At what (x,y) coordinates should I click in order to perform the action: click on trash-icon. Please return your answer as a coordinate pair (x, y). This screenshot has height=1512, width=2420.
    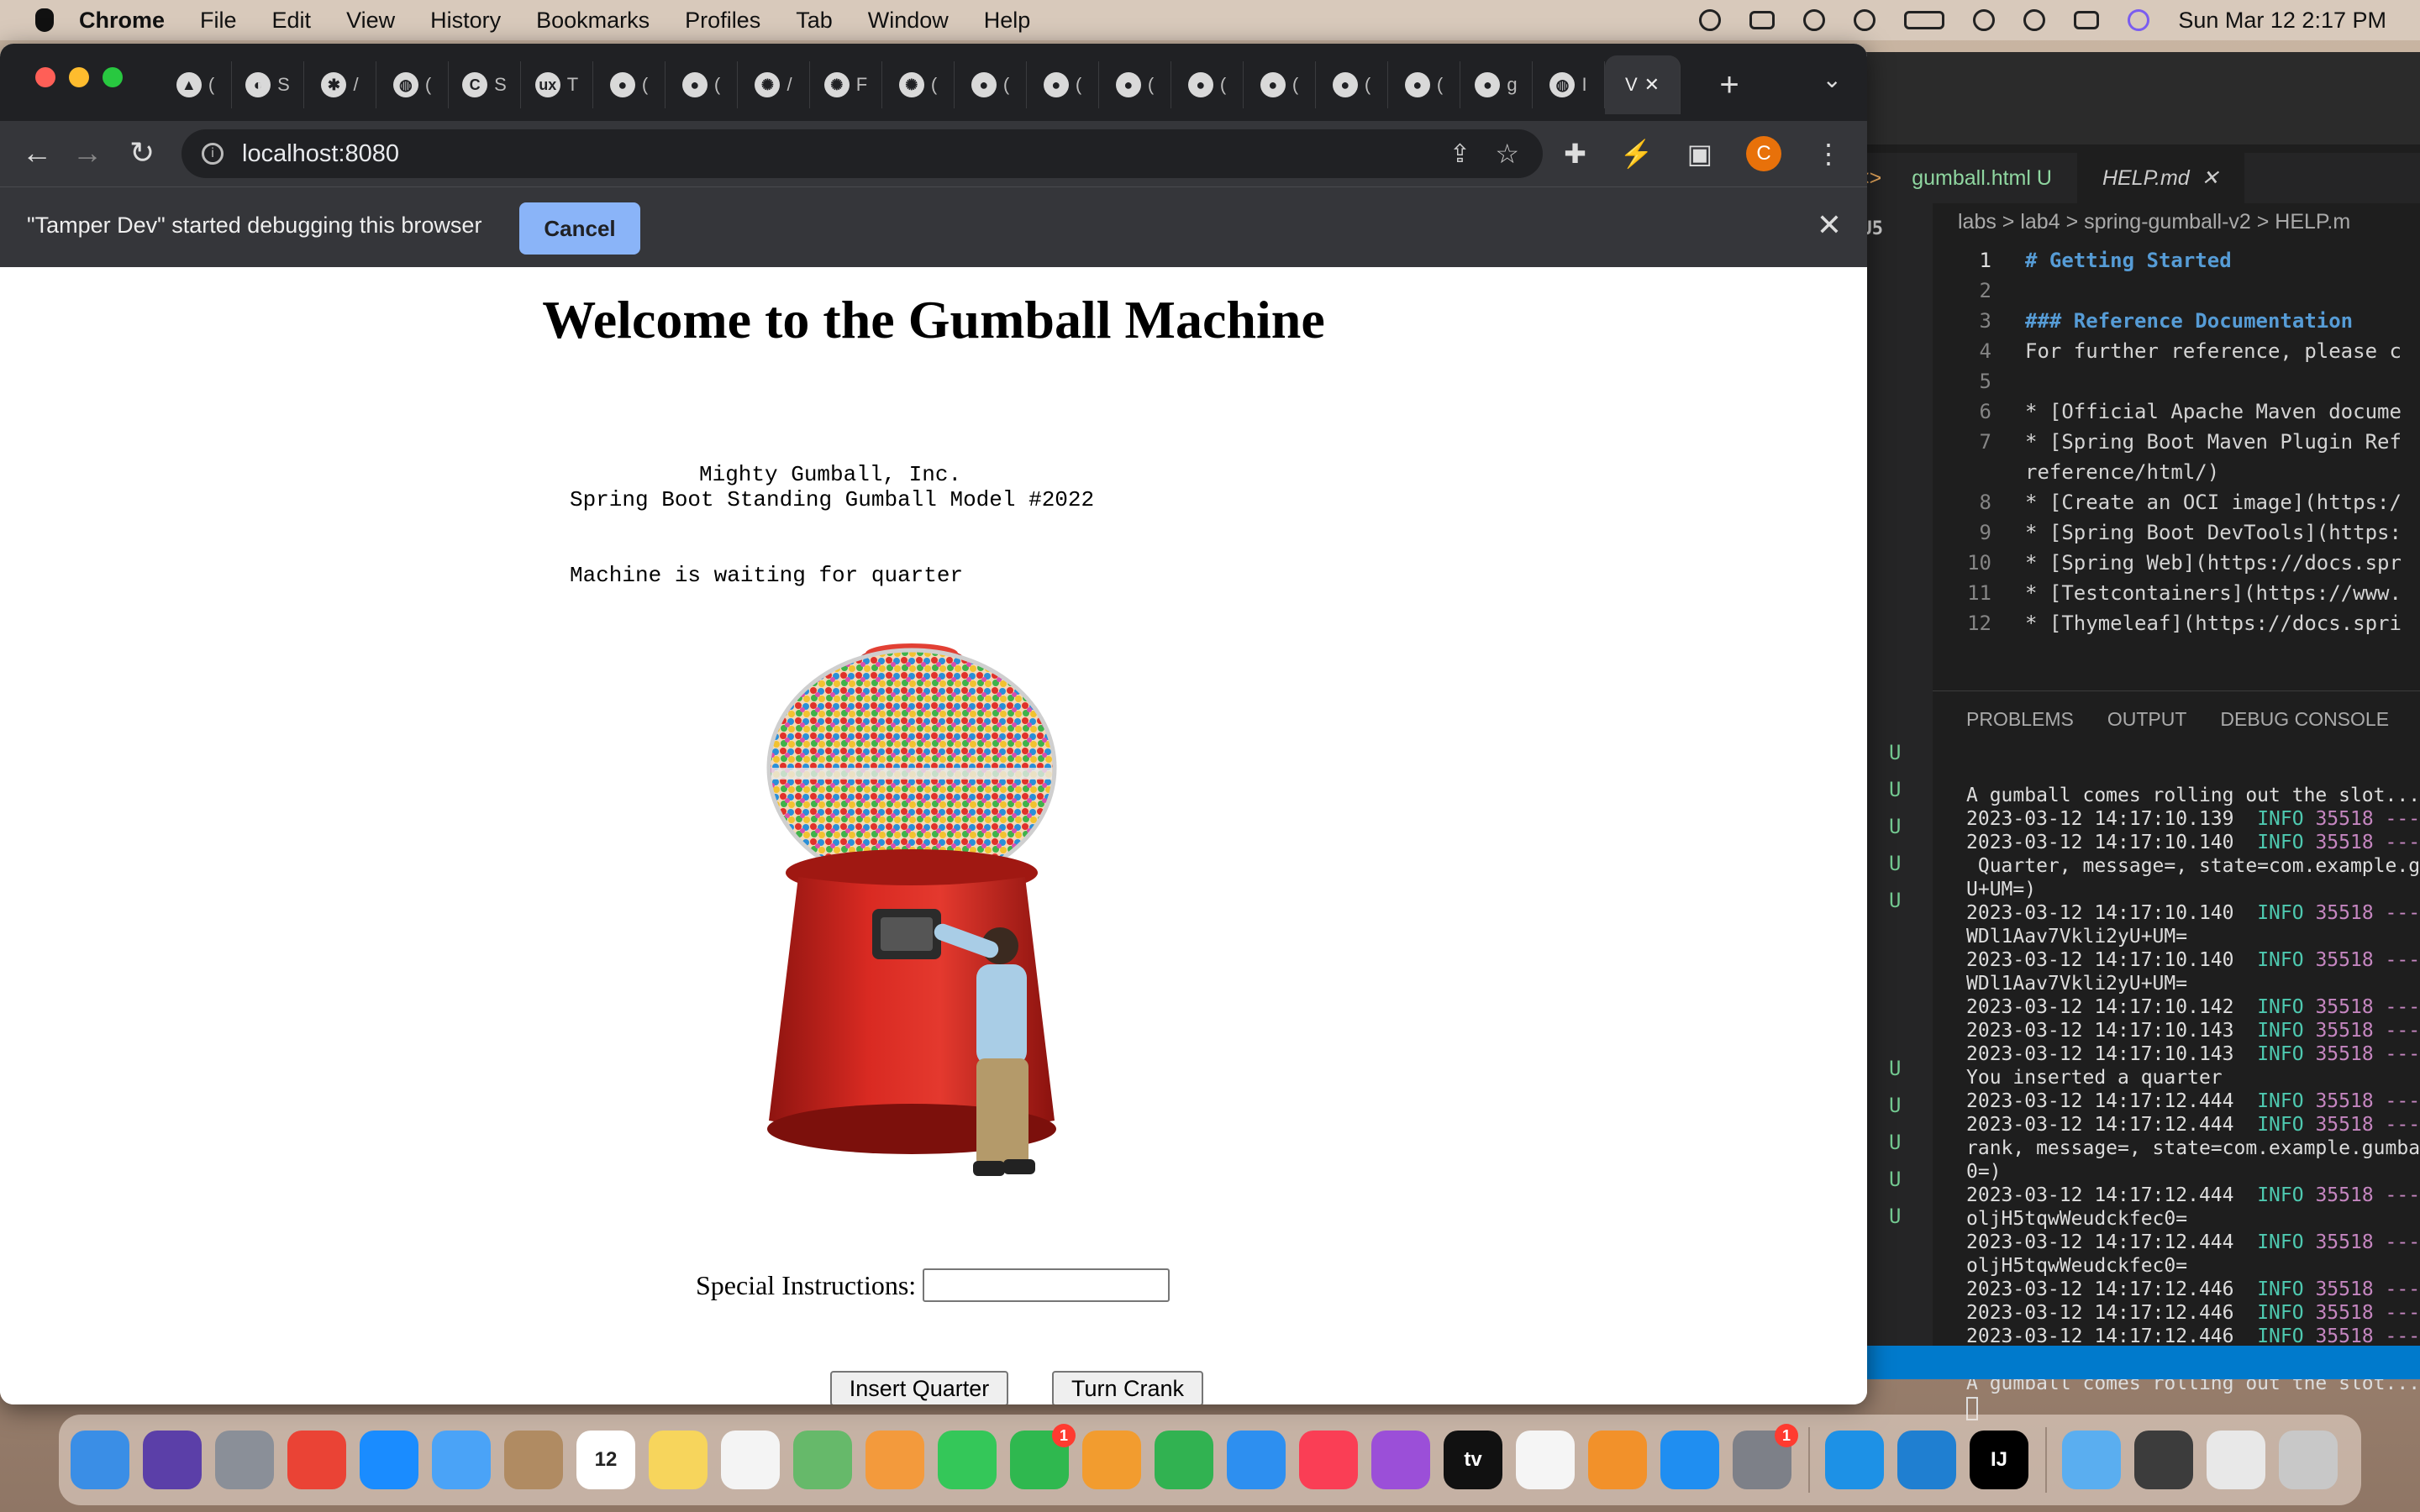
    Looking at the image, I should click on (2308, 1460).